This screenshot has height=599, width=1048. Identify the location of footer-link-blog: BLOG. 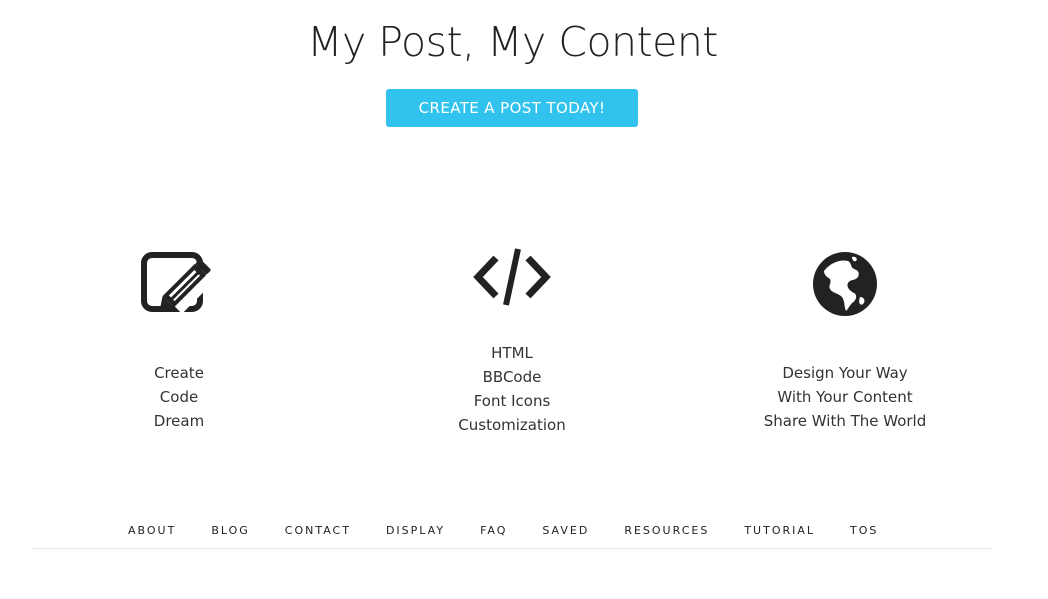
(230, 530).